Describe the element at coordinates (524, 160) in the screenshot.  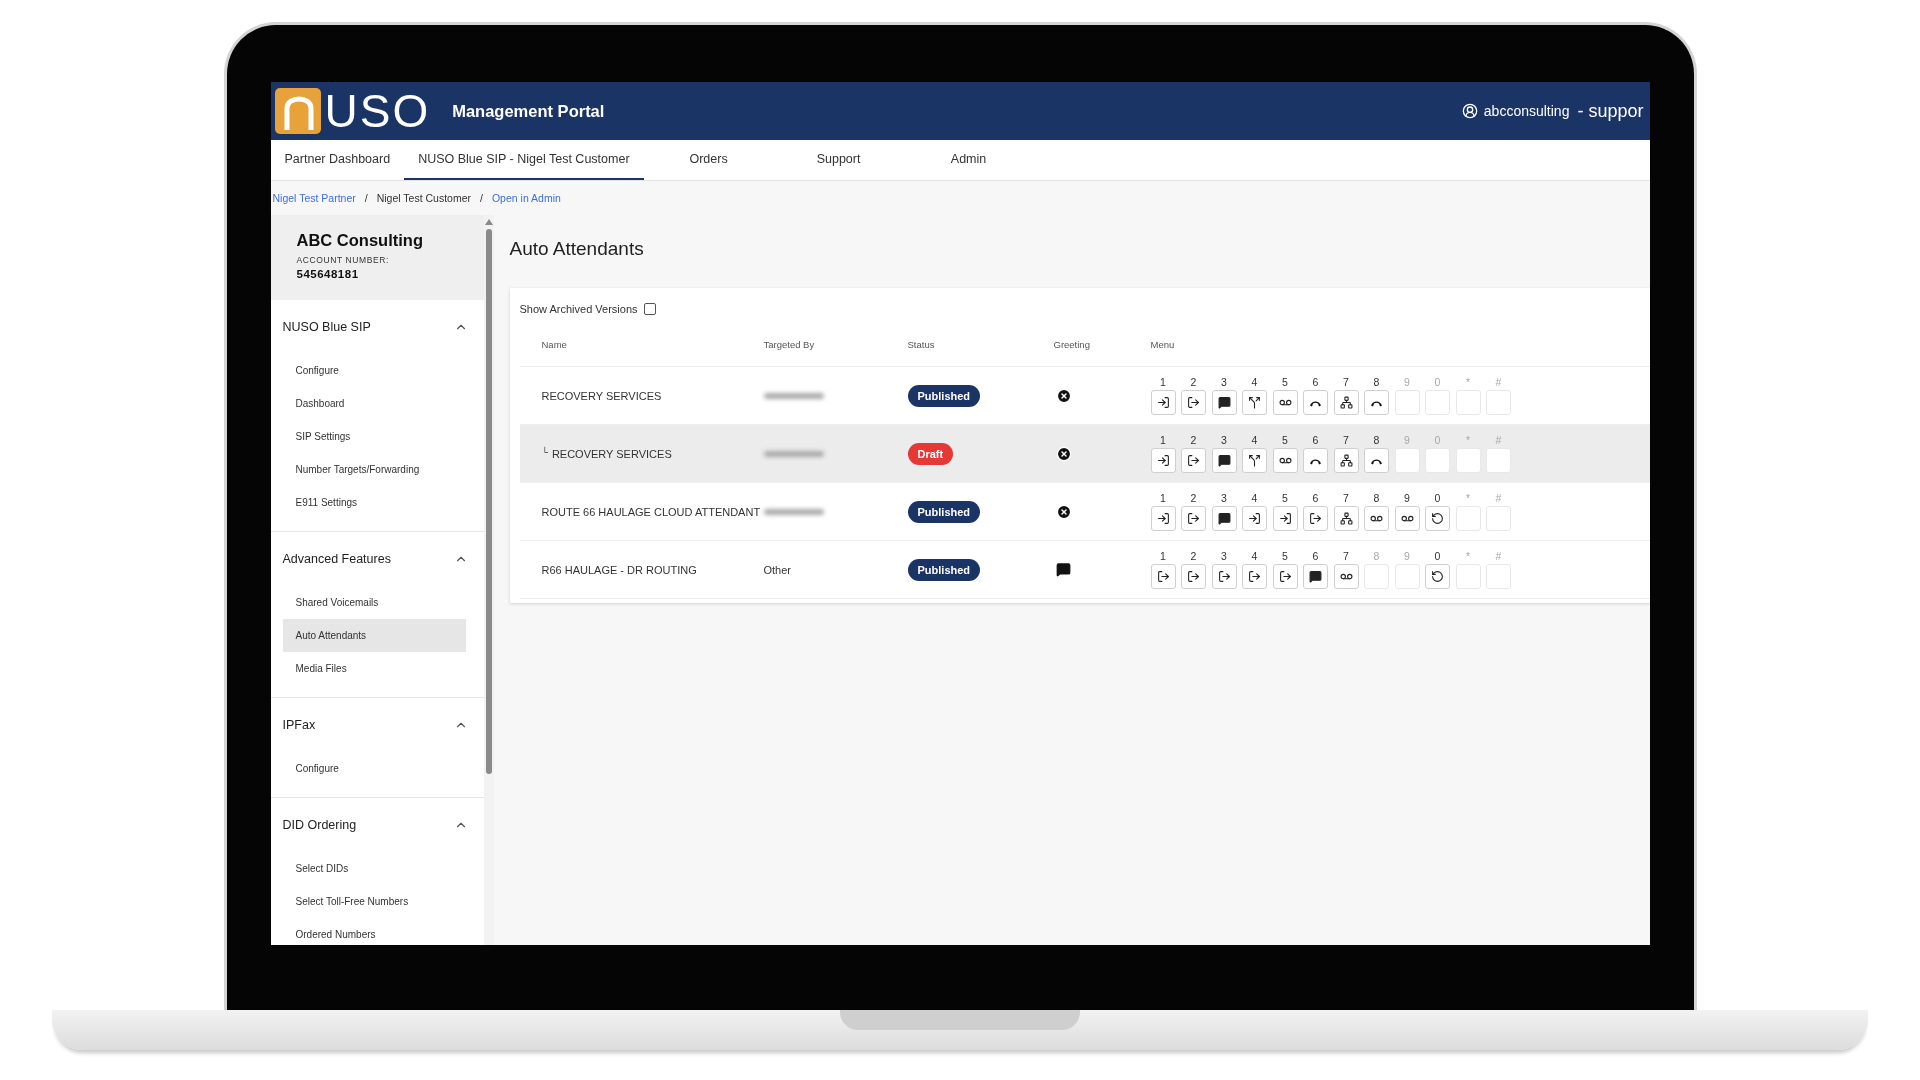
I see `nav-tab: NUSO Blue SIP - Nigel Test Customer` at that location.